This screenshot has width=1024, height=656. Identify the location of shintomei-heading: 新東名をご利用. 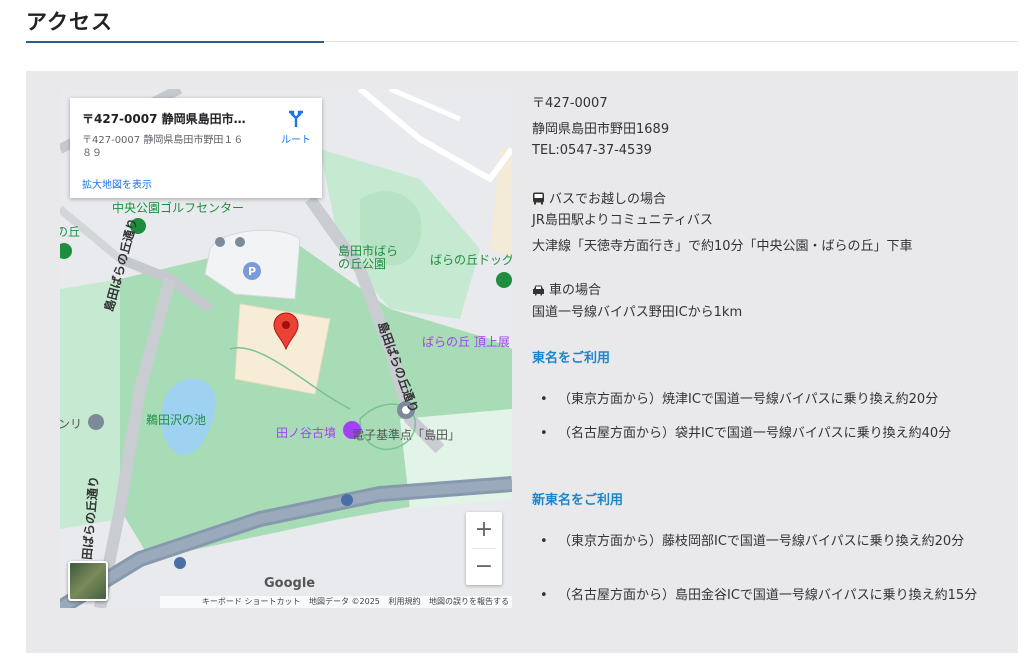
(578, 500).